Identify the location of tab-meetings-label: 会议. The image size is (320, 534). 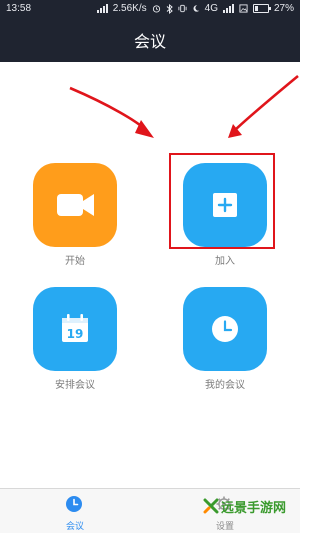
(74, 527).